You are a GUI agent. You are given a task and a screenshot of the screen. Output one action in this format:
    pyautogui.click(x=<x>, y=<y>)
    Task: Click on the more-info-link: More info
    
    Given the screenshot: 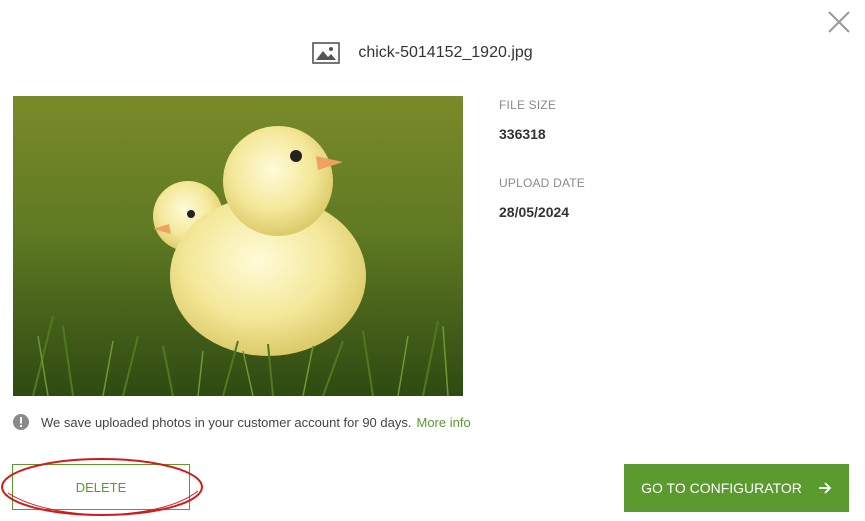 What is the action you would take?
    pyautogui.click(x=443, y=422)
    